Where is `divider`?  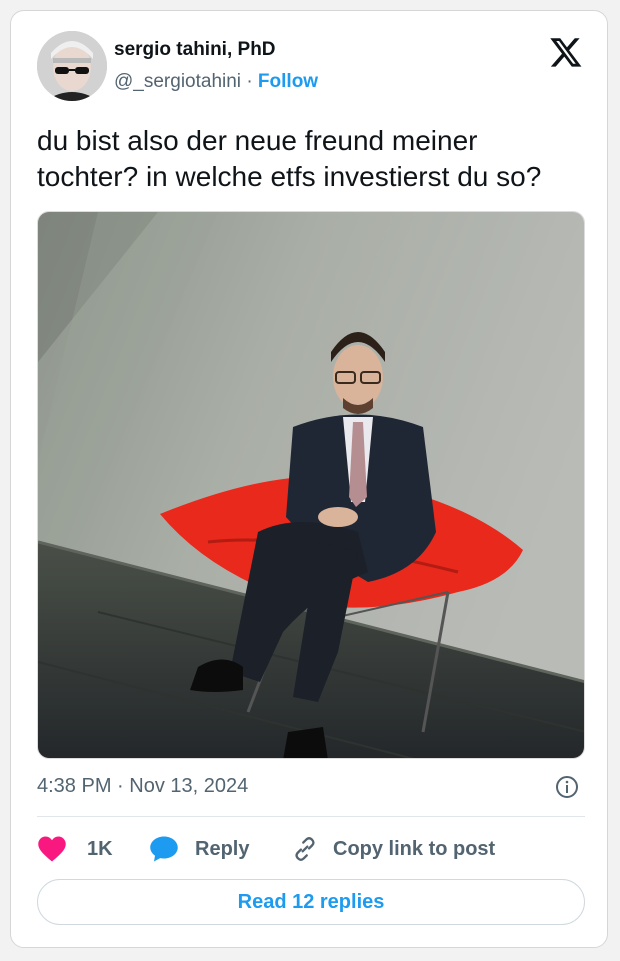 divider is located at coordinates (311, 816).